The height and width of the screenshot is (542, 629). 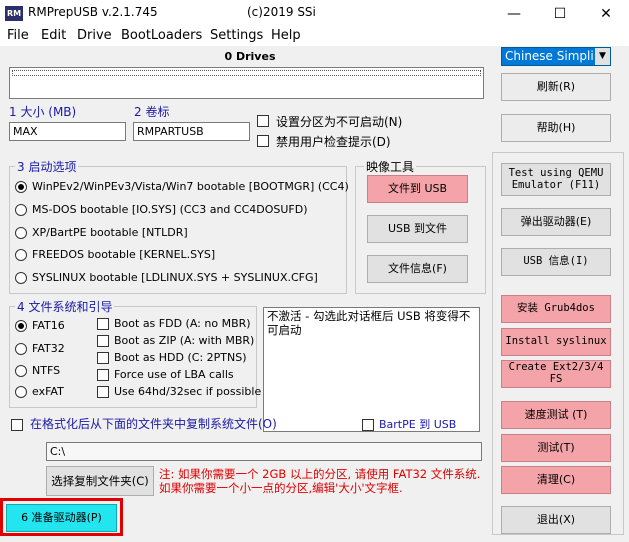 What do you see at coordinates (417, 229) in the screenshot?
I see `usb-to-file-button: USB 到文件` at bounding box center [417, 229].